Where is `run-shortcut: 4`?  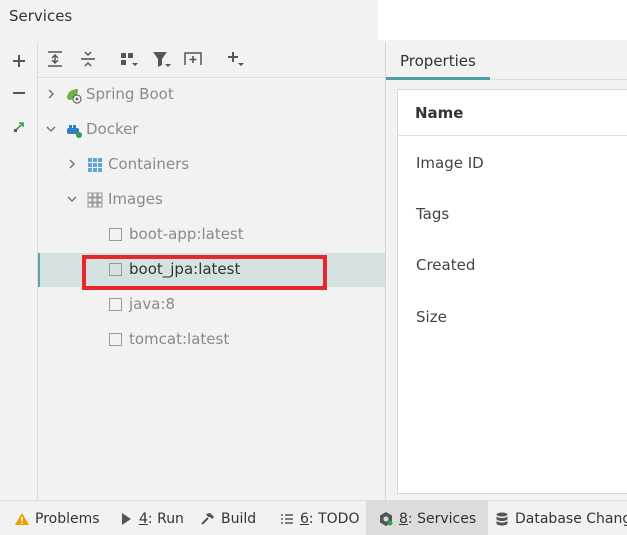 run-shortcut: 4 is located at coordinates (143, 518).